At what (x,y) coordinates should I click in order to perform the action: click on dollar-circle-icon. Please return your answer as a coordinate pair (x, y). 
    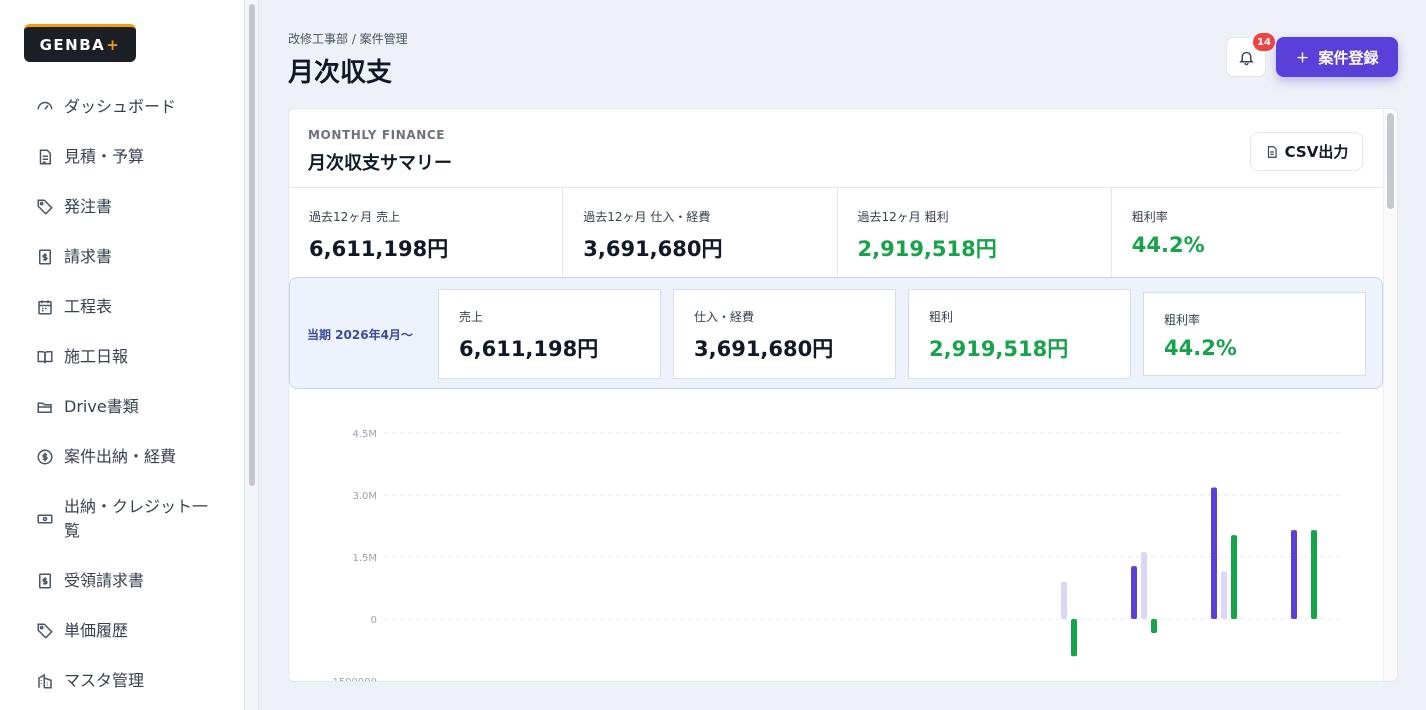
    Looking at the image, I should click on (45, 457).